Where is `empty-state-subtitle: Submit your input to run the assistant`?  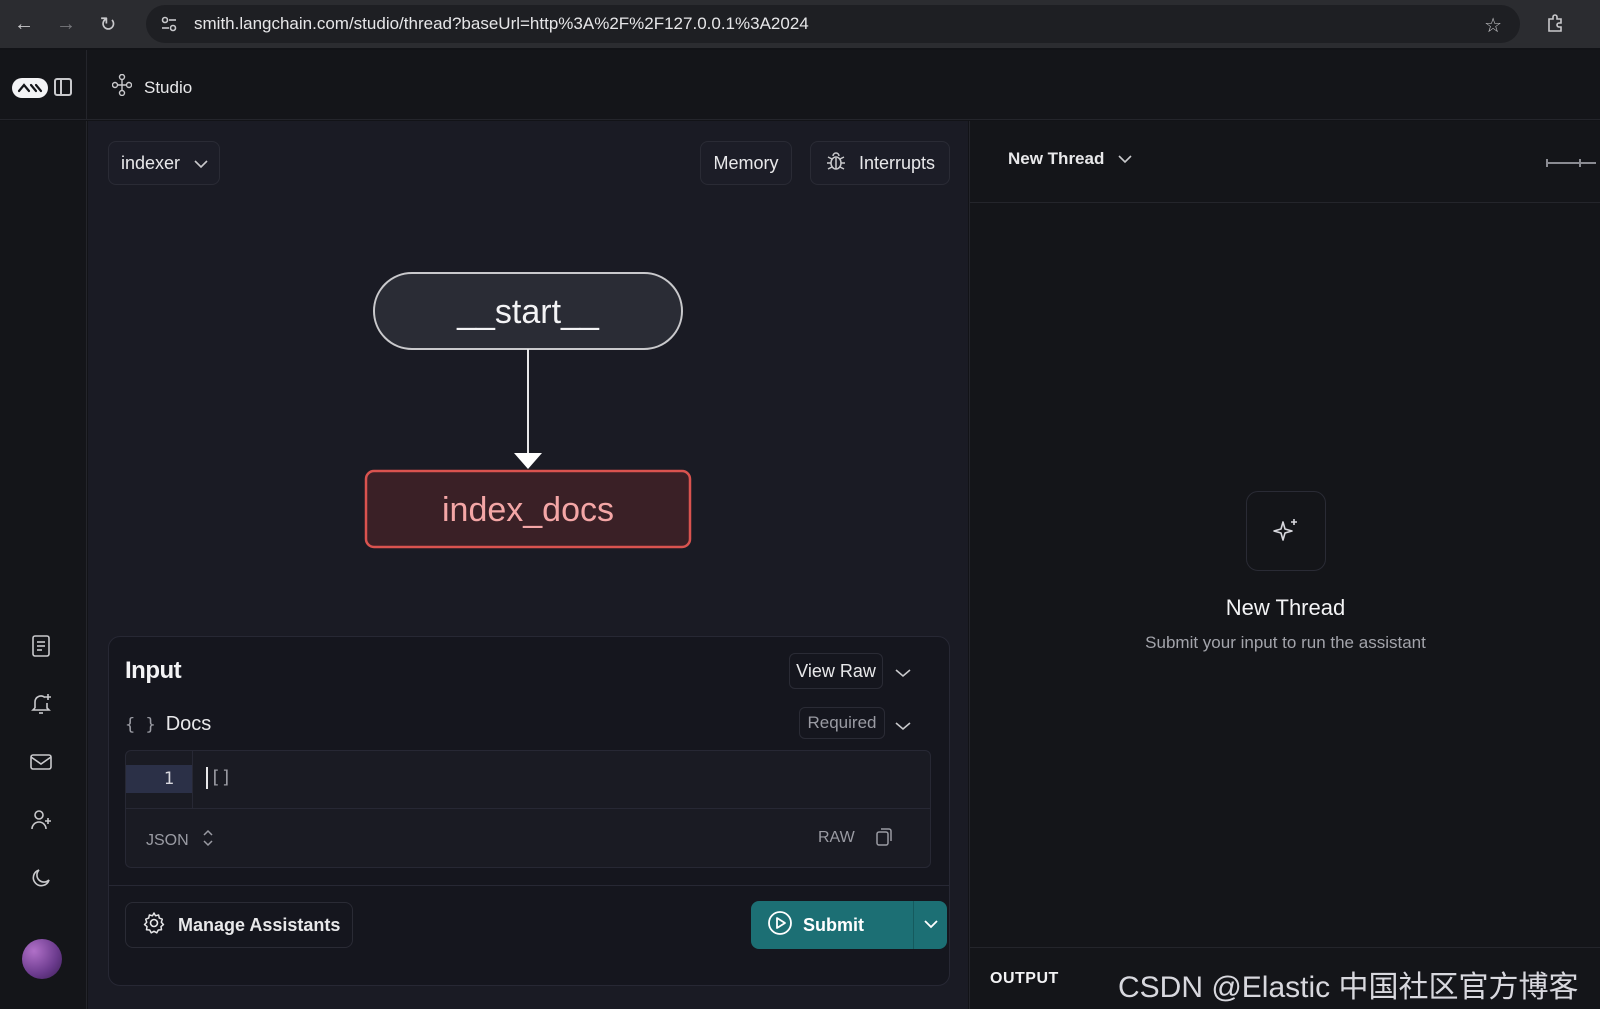 empty-state-subtitle: Submit your input to run the assistant is located at coordinates (1285, 642).